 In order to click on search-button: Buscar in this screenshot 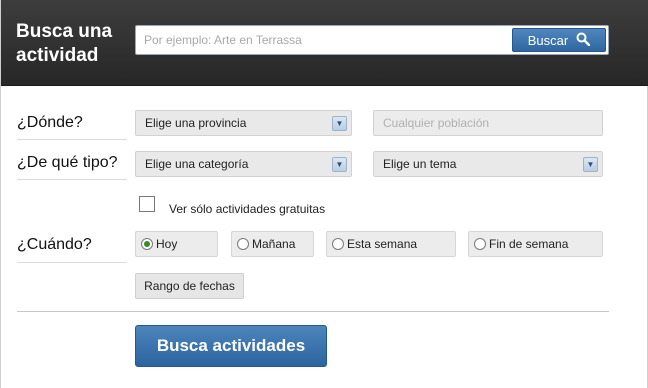, I will do `click(559, 40)`.